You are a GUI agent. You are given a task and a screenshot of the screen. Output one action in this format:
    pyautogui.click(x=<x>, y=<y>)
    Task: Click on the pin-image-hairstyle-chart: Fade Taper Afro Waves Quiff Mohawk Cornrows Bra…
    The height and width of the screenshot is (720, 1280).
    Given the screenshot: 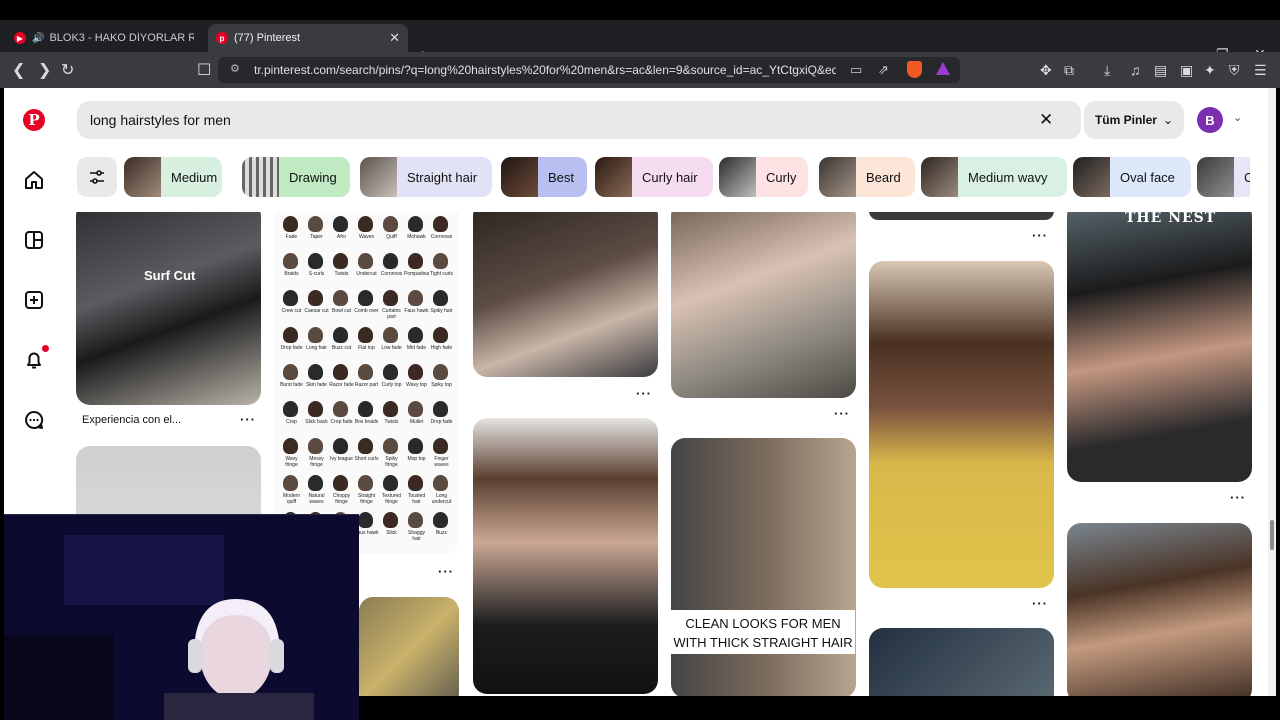 What is the action you would take?
    pyautogui.click(x=366, y=383)
    